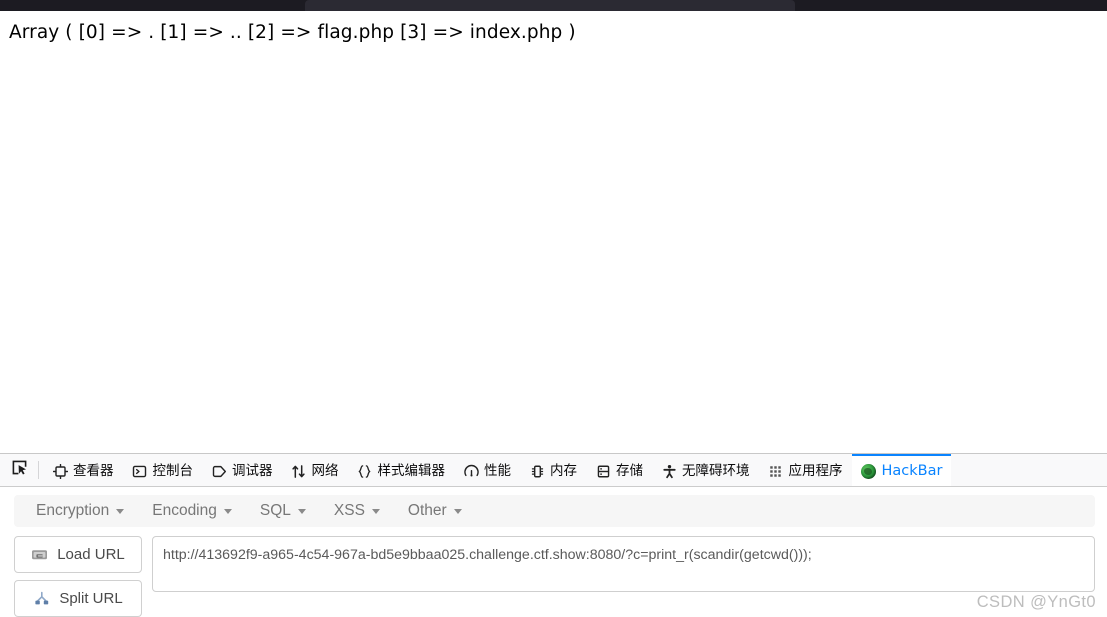 The image size is (1107, 617). Describe the element at coordinates (815, 470) in the screenshot. I see `tab-label: 应用程序` at that location.